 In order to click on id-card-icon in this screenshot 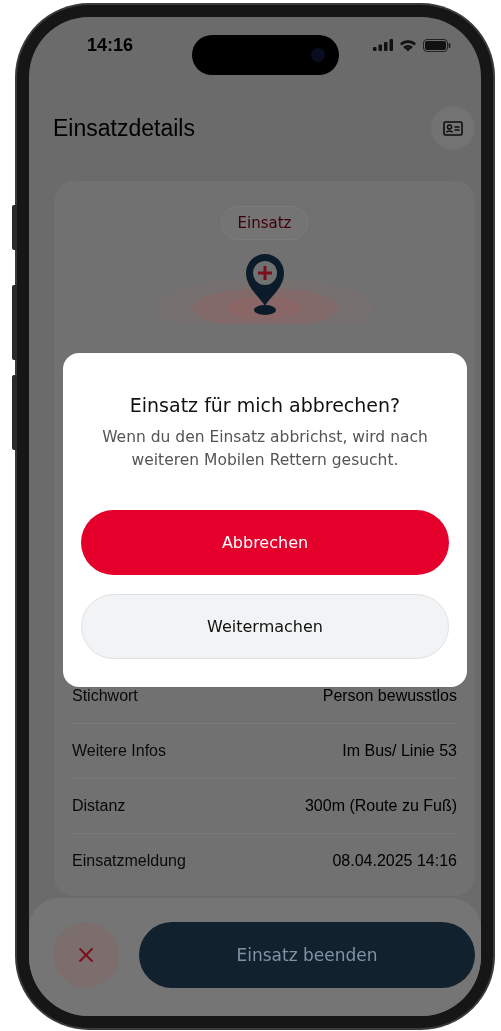, I will do `click(453, 128)`.